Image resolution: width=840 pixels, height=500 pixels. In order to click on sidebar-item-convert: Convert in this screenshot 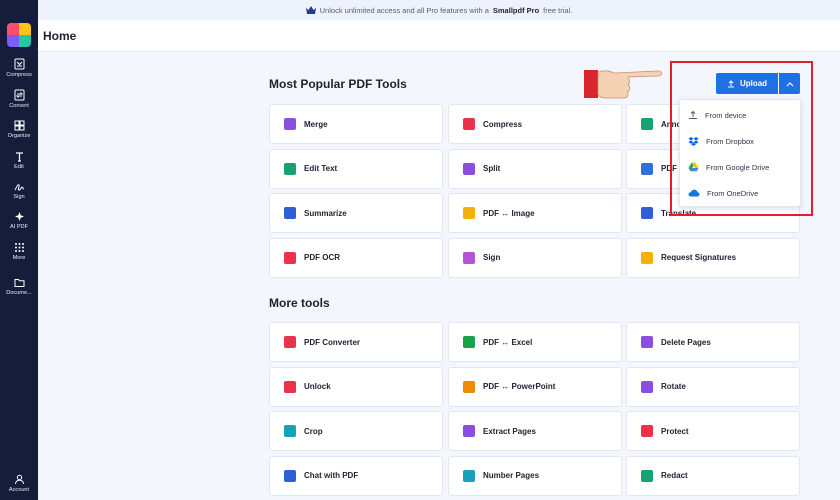, I will do `click(19, 103)`.